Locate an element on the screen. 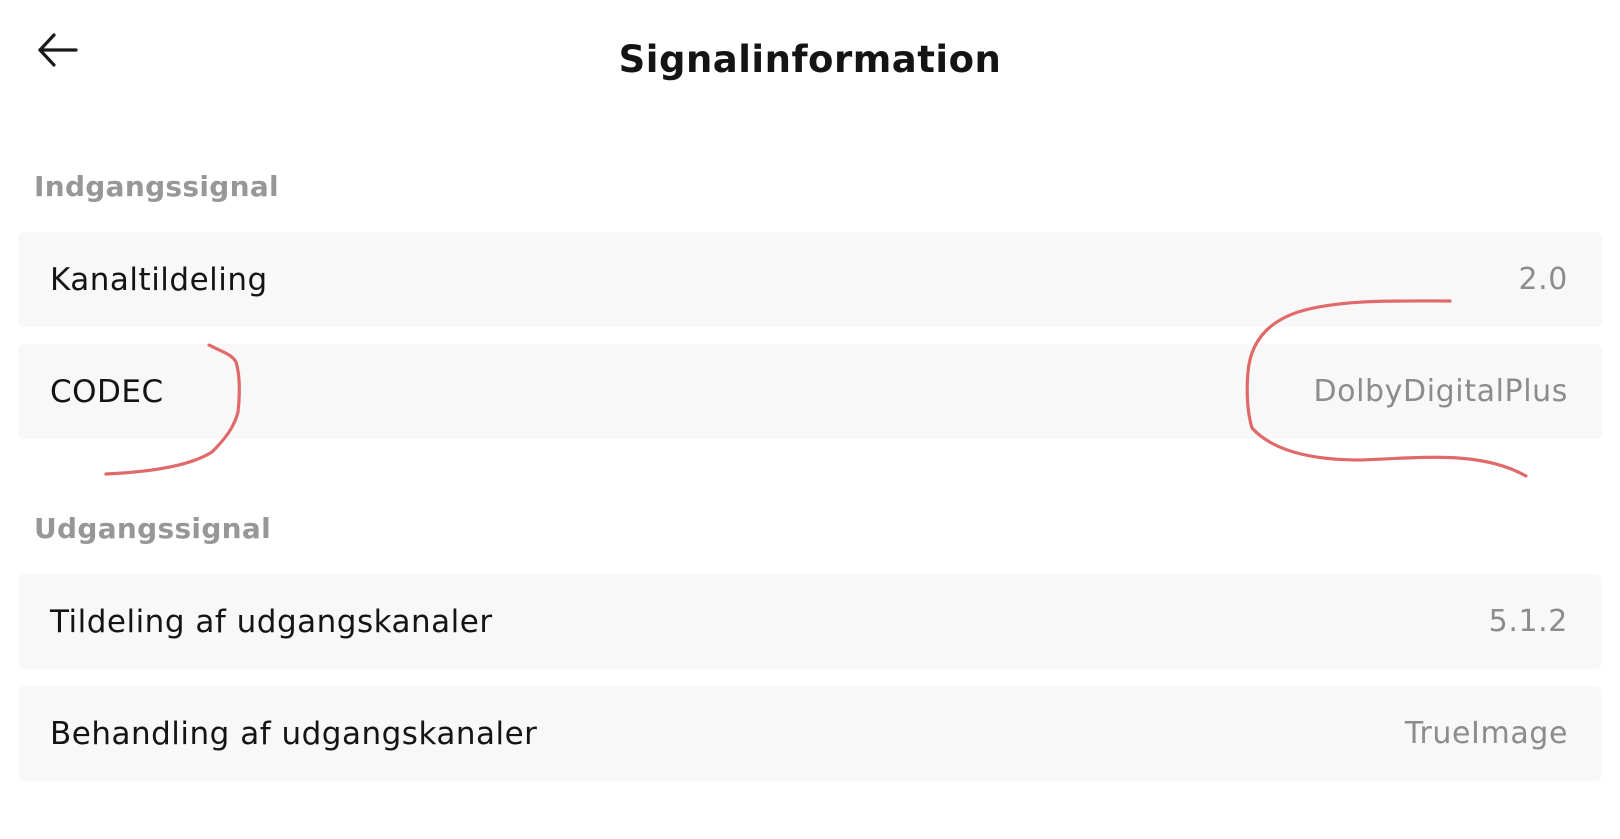 The width and height of the screenshot is (1620, 839). row-label: Tildeling af udgangskanaler is located at coordinates (271, 621).